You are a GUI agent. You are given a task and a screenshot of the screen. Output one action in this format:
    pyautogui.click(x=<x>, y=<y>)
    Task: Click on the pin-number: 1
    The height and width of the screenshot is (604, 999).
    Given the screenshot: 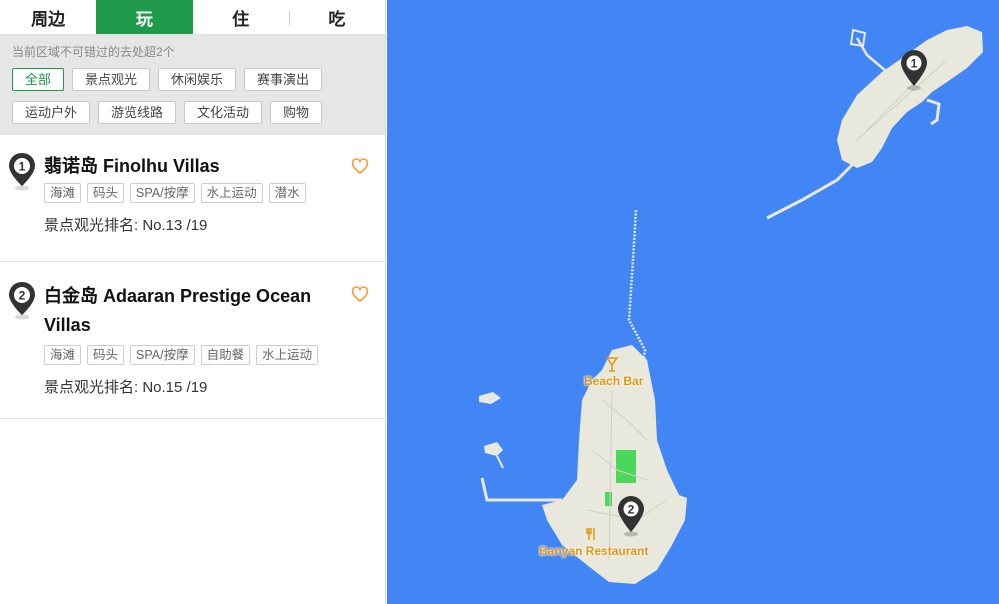 What is the action you would take?
    pyautogui.click(x=22, y=167)
    